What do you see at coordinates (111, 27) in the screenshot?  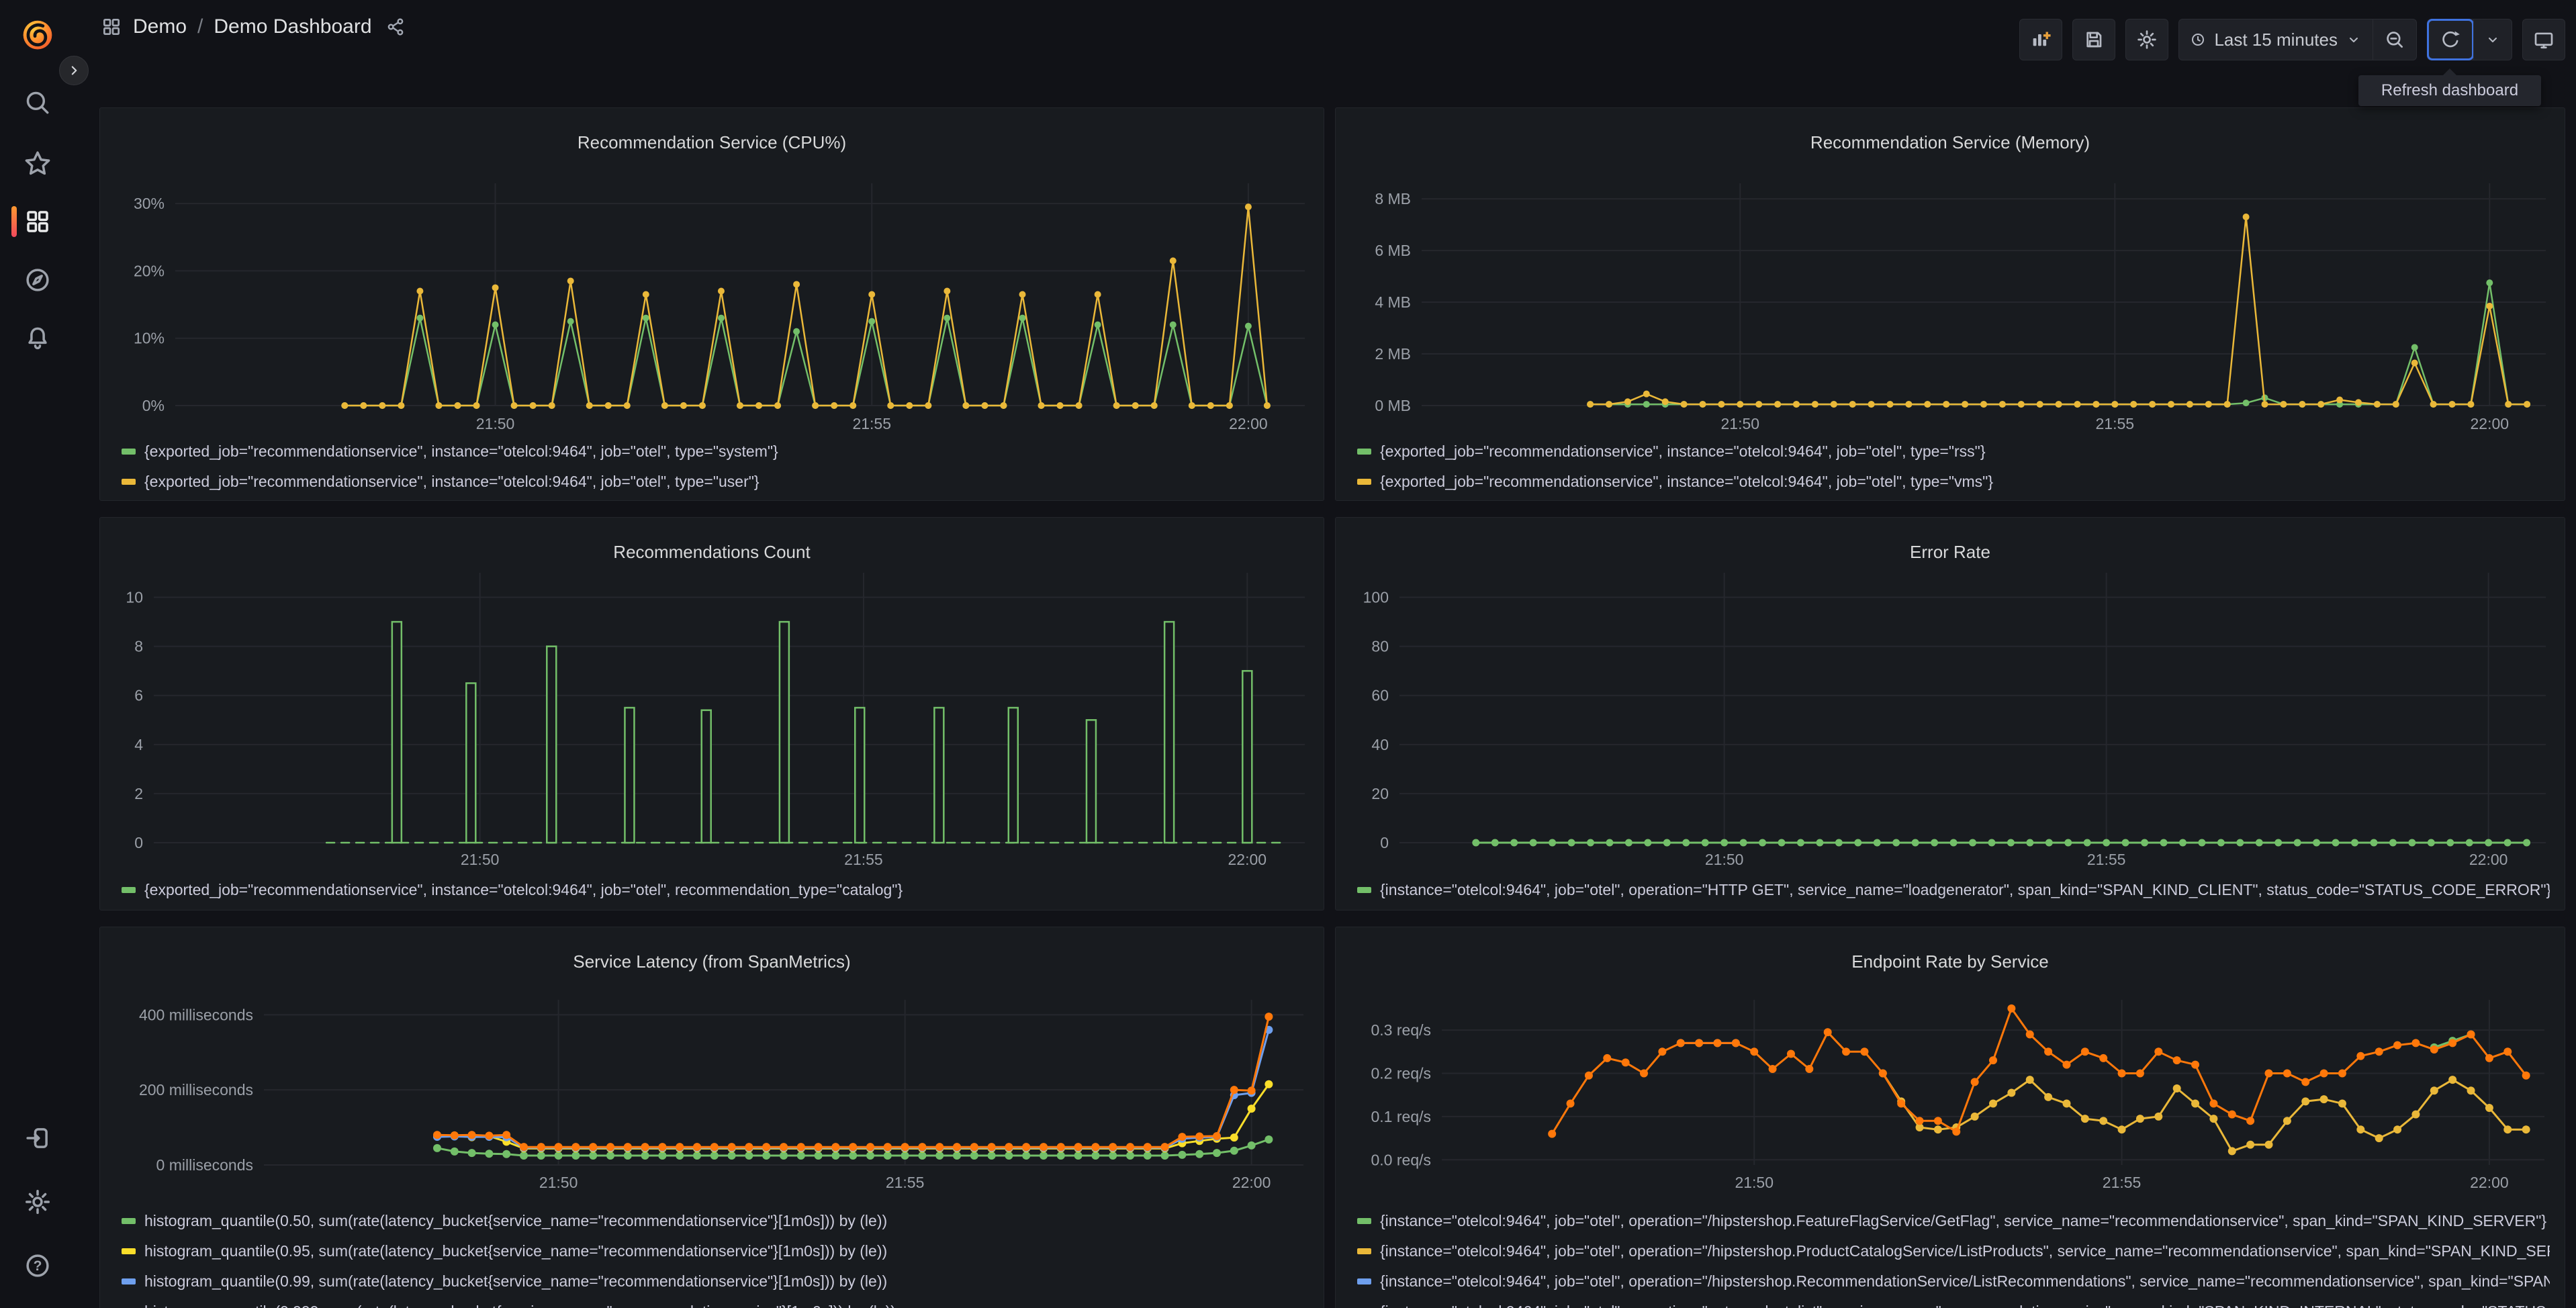 I see `dashboards-grid-icon` at bounding box center [111, 27].